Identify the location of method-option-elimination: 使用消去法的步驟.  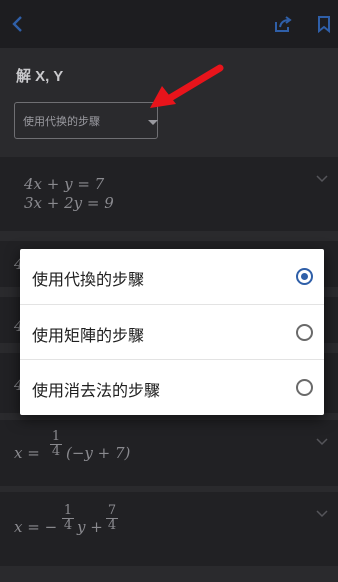
(172, 387).